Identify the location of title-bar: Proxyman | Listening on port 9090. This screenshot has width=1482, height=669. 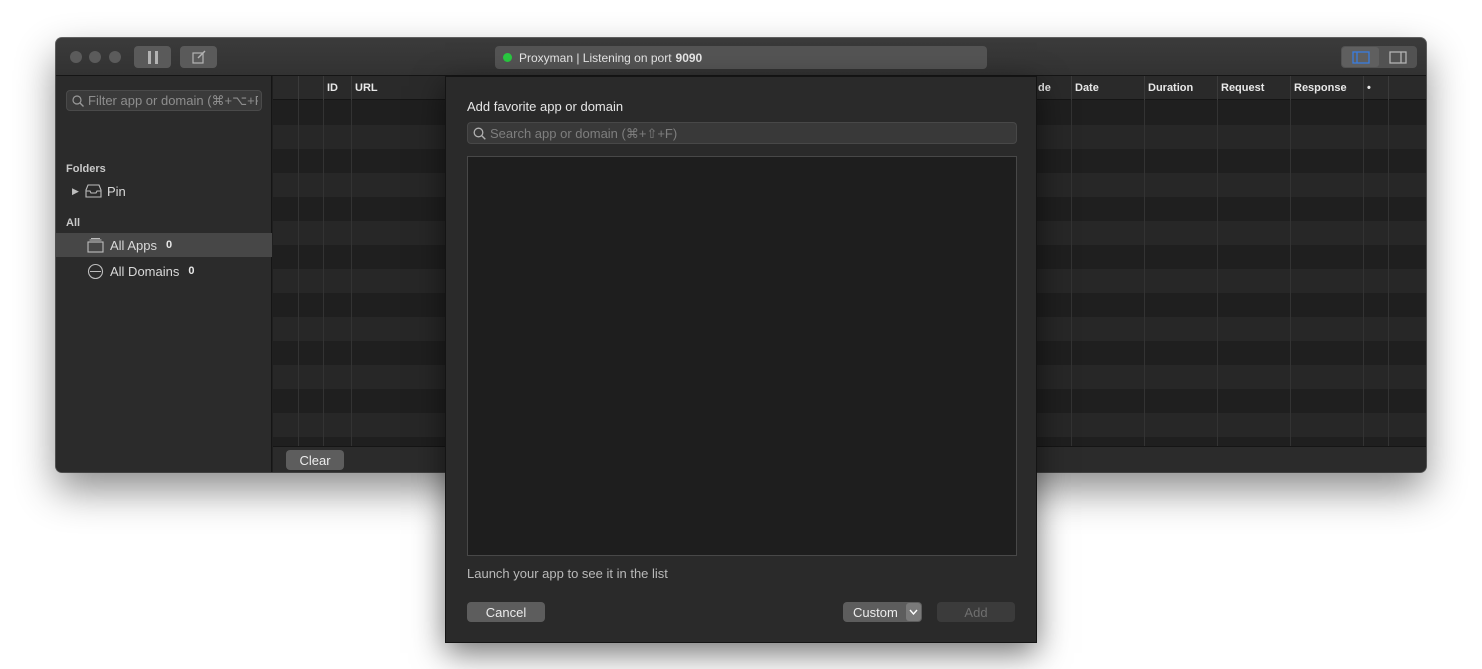
(741, 57).